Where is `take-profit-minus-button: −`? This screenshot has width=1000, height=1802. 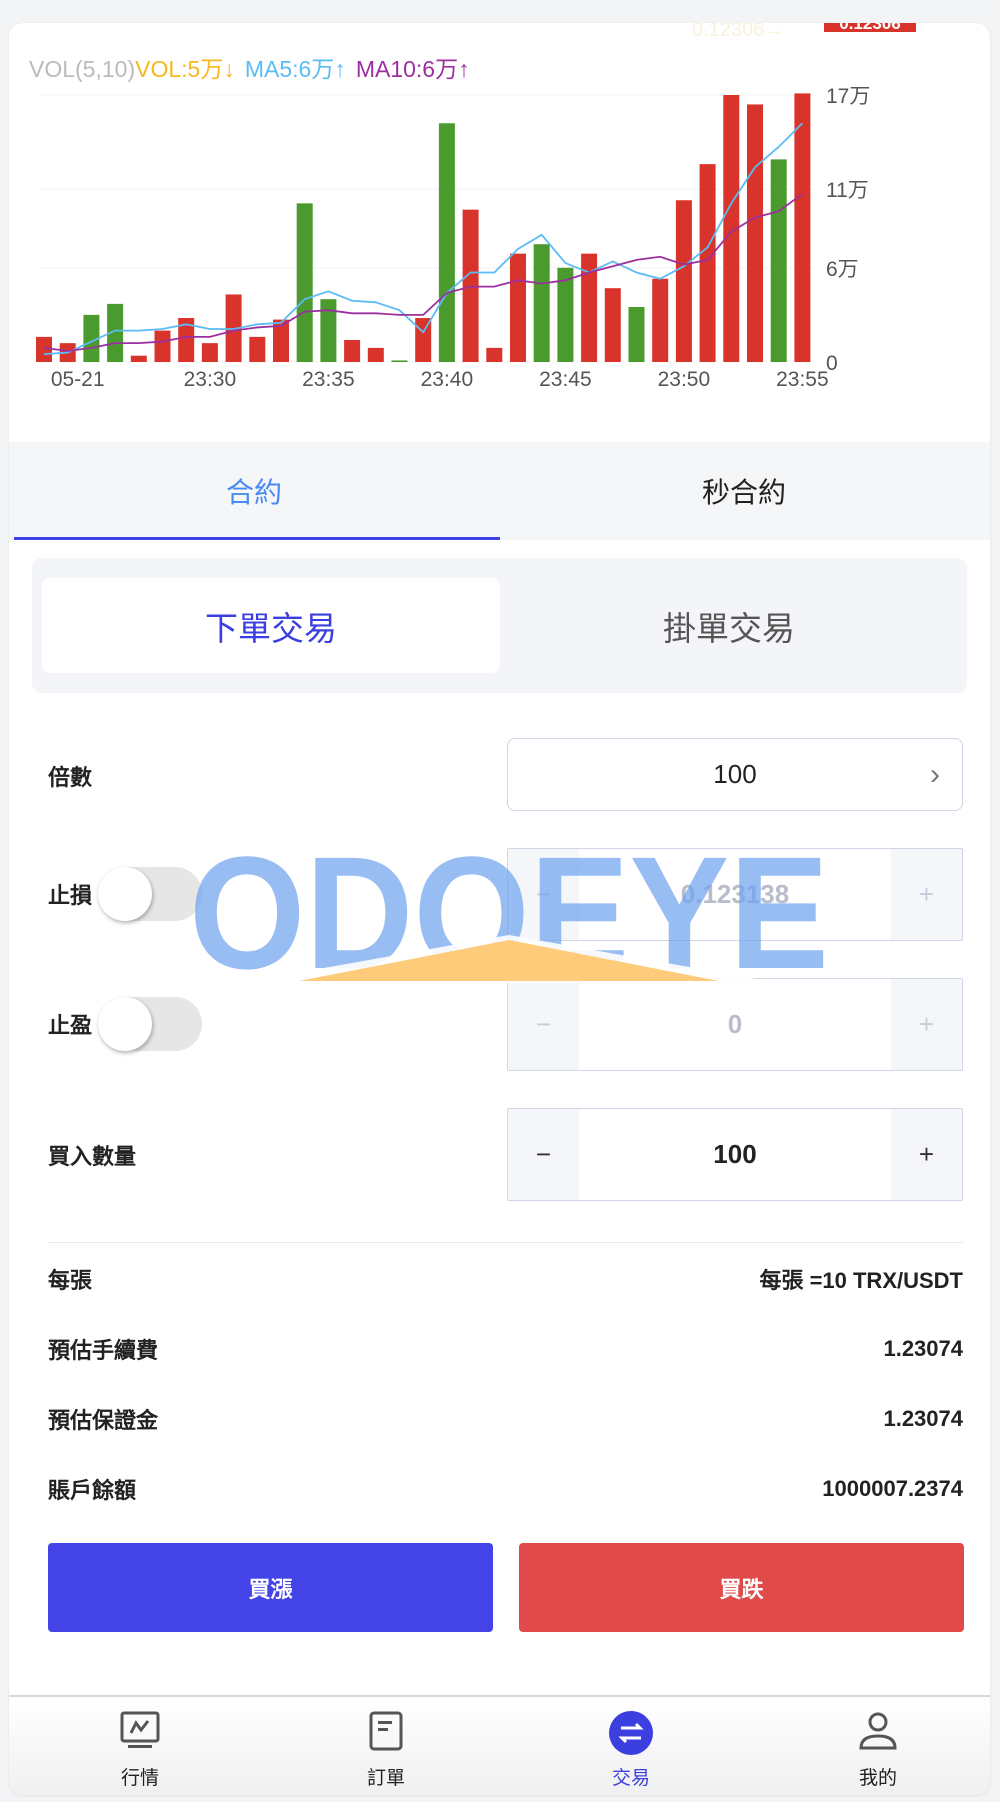
take-profit-minus-button: − is located at coordinates (543, 1024).